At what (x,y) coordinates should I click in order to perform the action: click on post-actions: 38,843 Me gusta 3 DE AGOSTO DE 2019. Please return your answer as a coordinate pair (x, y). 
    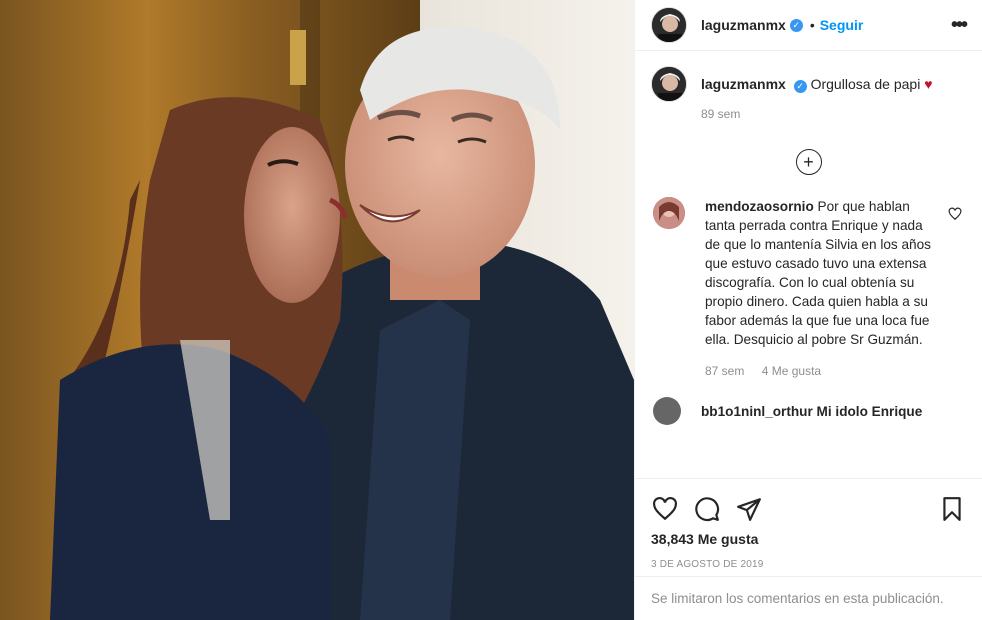
    Looking at the image, I should click on (808, 524).